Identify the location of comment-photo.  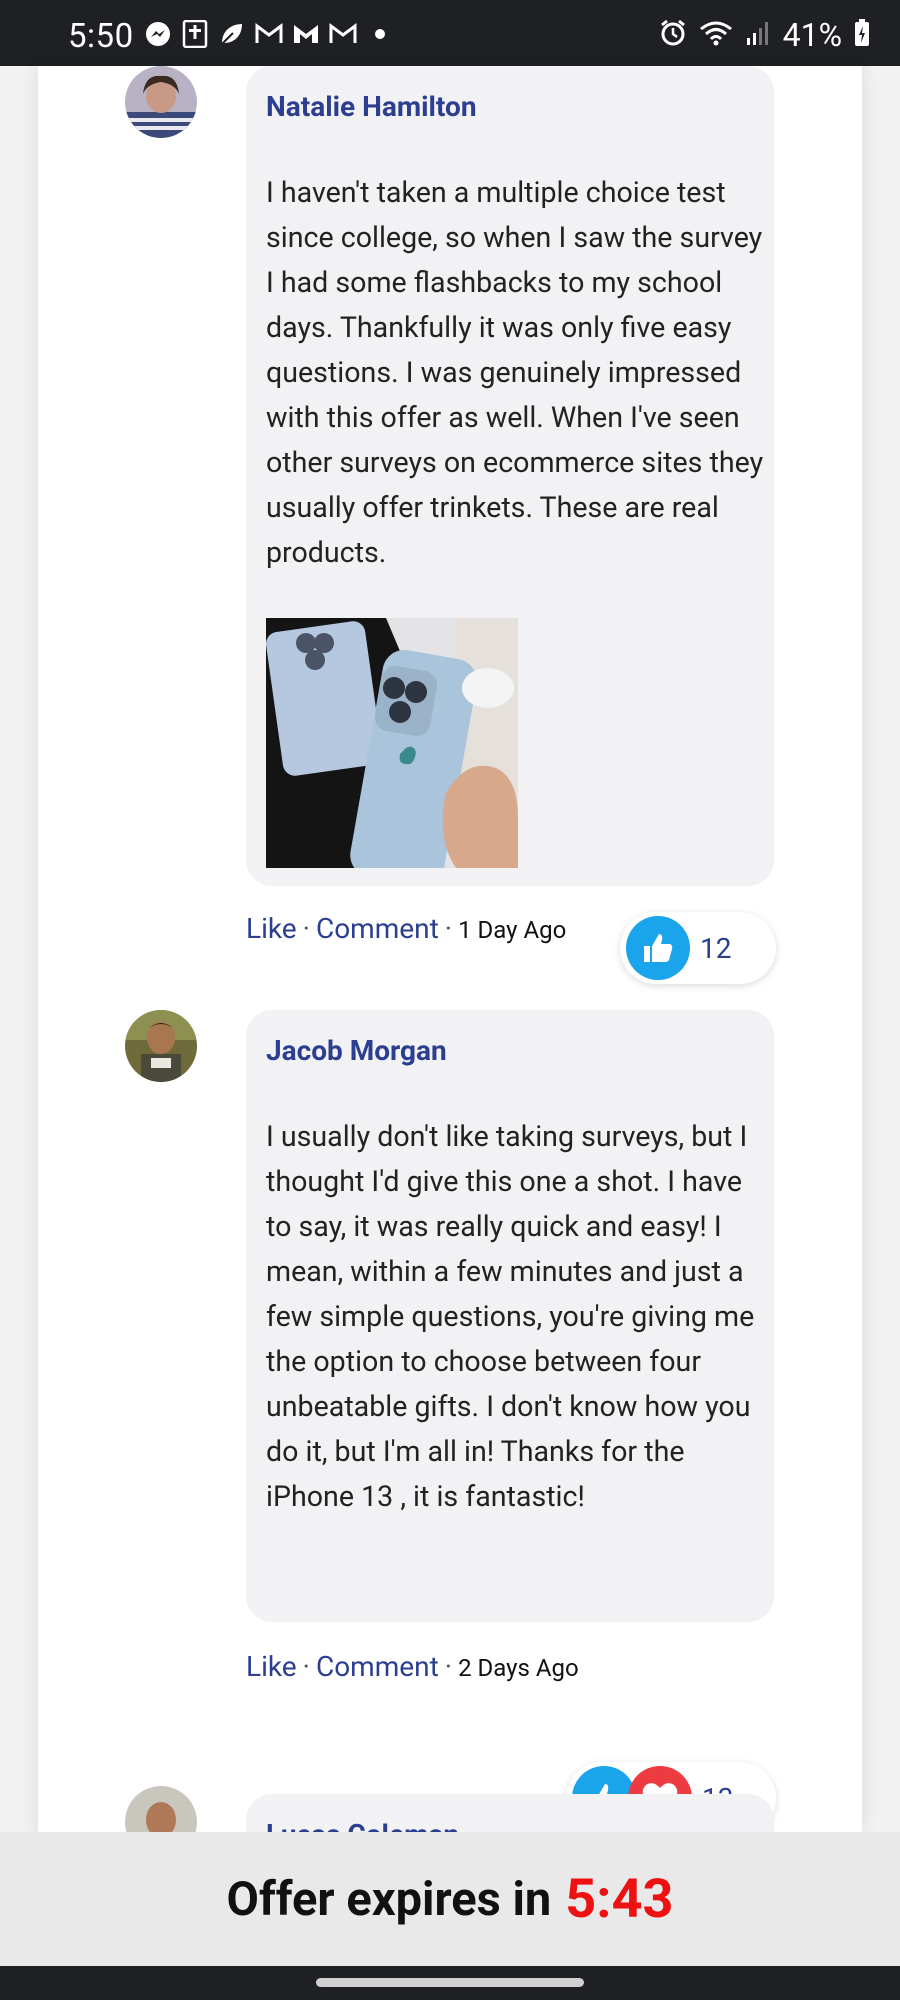
(392, 743).